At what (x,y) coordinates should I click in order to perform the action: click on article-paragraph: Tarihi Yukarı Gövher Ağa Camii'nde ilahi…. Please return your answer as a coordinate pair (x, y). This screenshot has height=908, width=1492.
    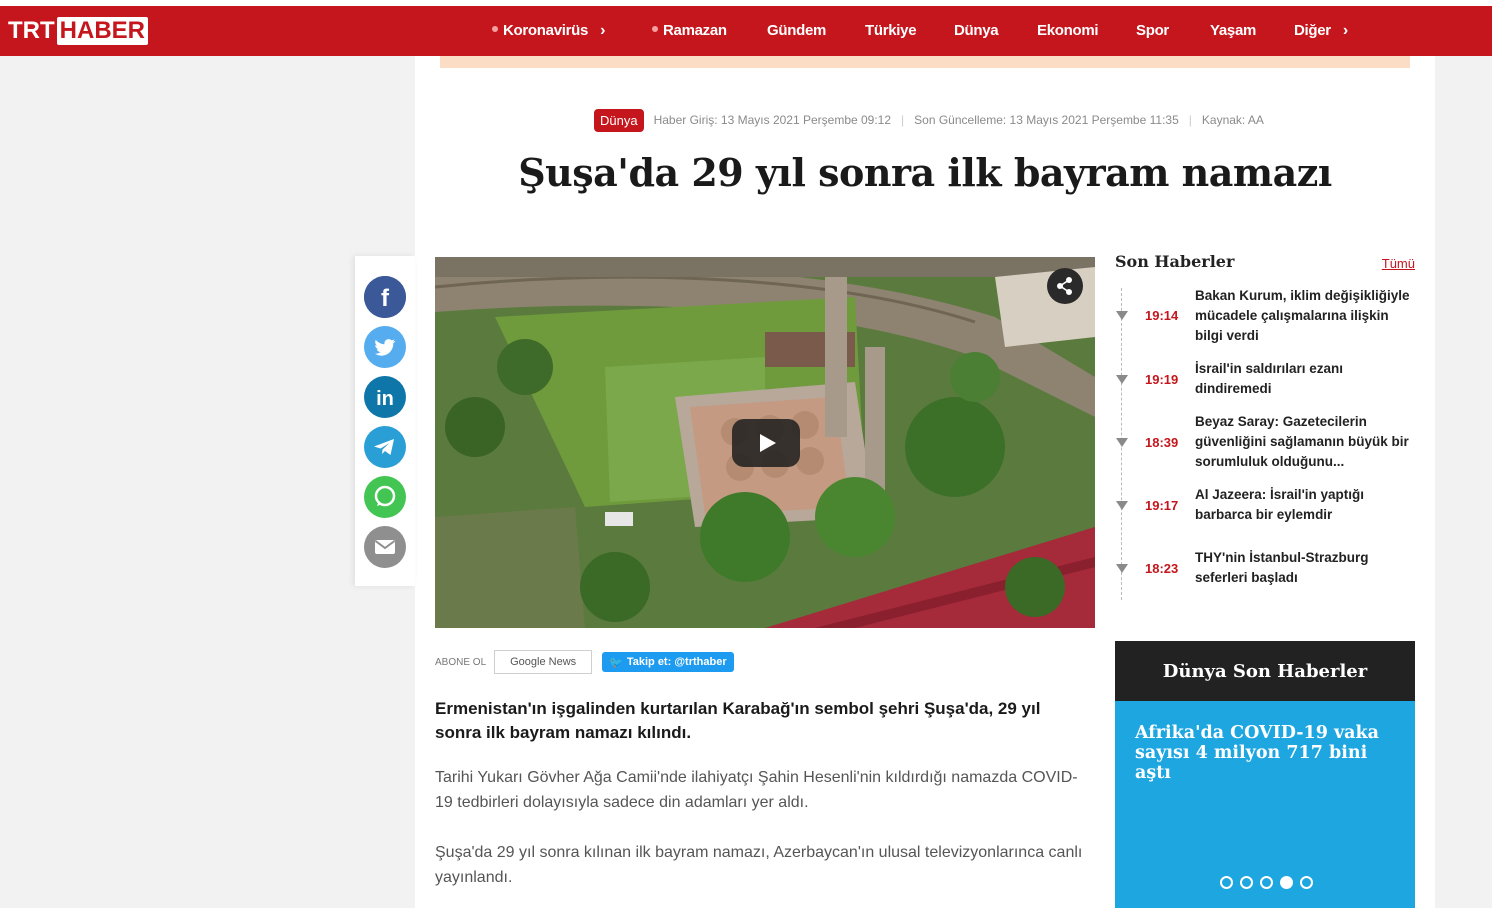
    Looking at the image, I should click on (756, 790).